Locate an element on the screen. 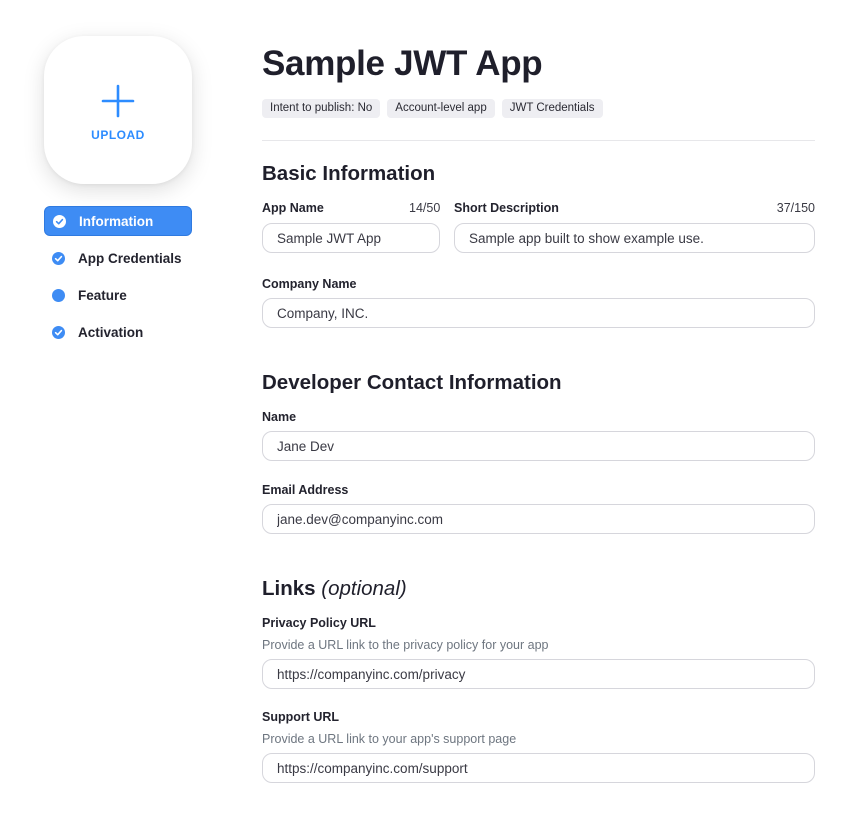 This screenshot has width=864, height=822. section-title-developer-contact: Developer Contact Information is located at coordinates (412, 382).